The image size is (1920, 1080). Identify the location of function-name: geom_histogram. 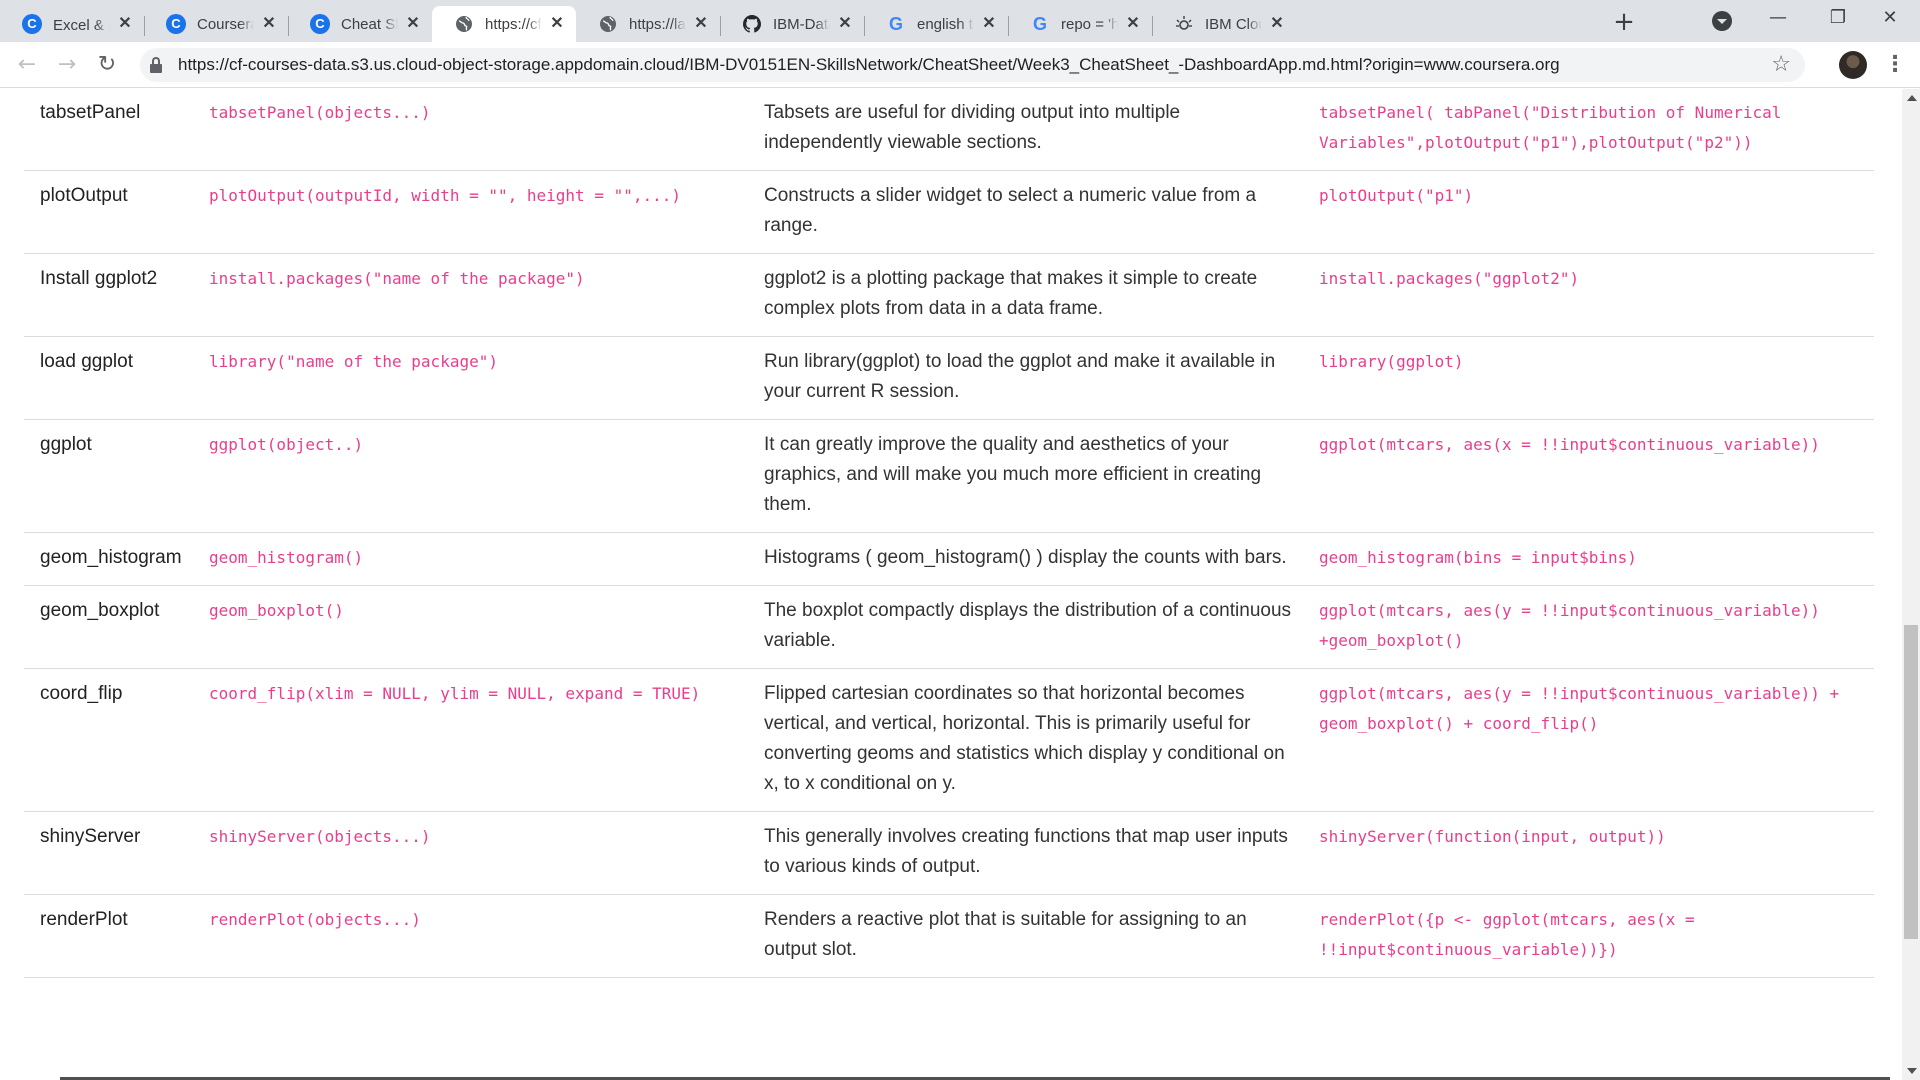
(111, 557).